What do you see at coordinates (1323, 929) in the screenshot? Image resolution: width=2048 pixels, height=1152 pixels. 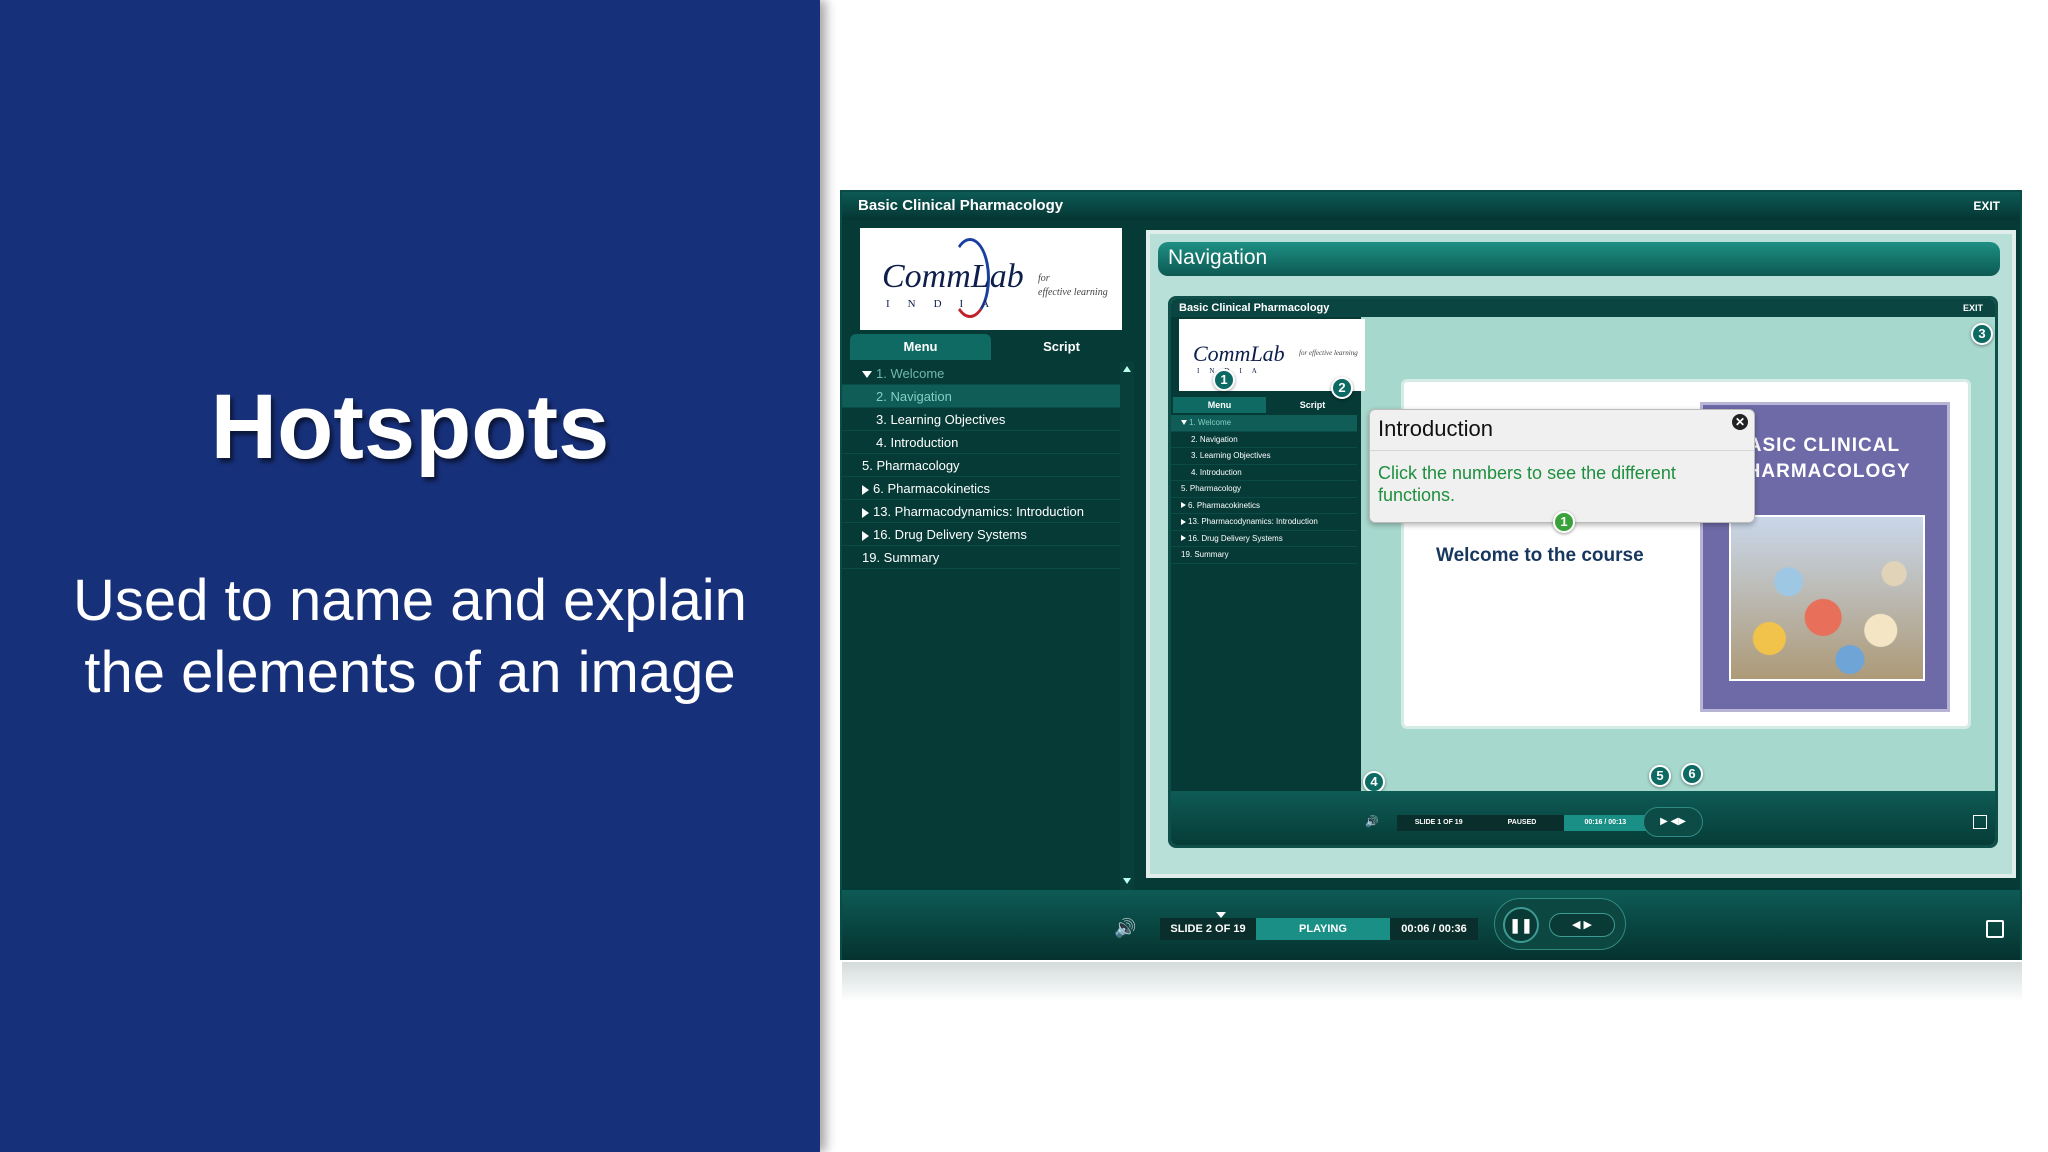 I see `play-state: PLAYING` at bounding box center [1323, 929].